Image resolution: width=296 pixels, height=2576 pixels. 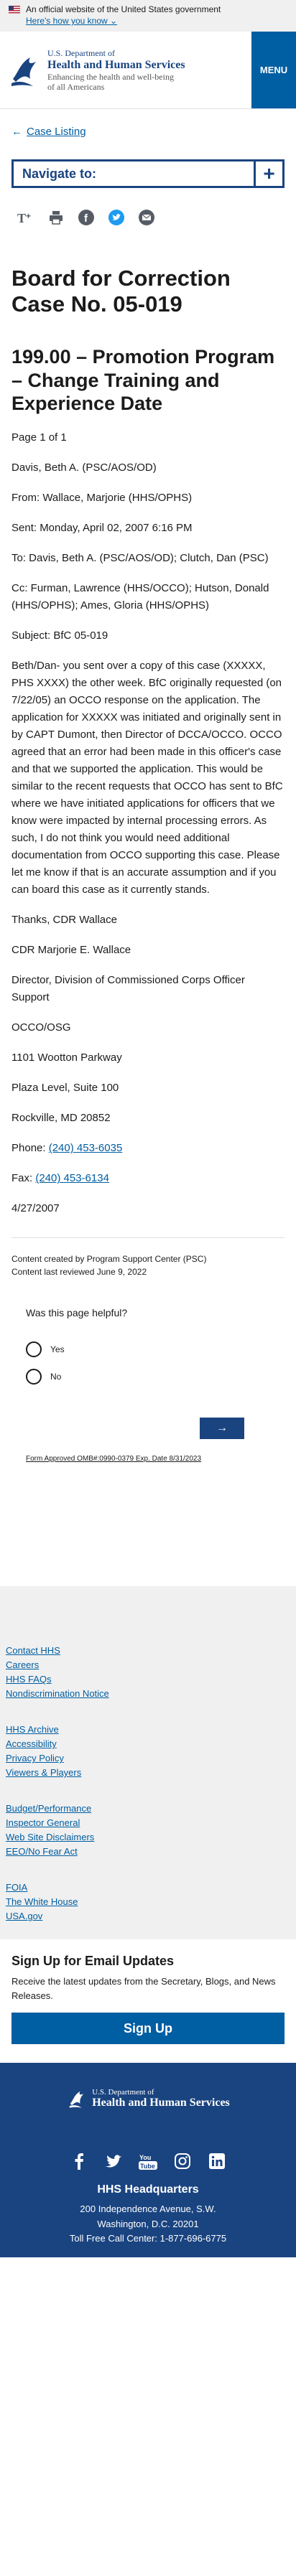 What do you see at coordinates (58, 1693) in the screenshot?
I see `footer-link-nondiscrimination: Nondiscrimination Notice` at bounding box center [58, 1693].